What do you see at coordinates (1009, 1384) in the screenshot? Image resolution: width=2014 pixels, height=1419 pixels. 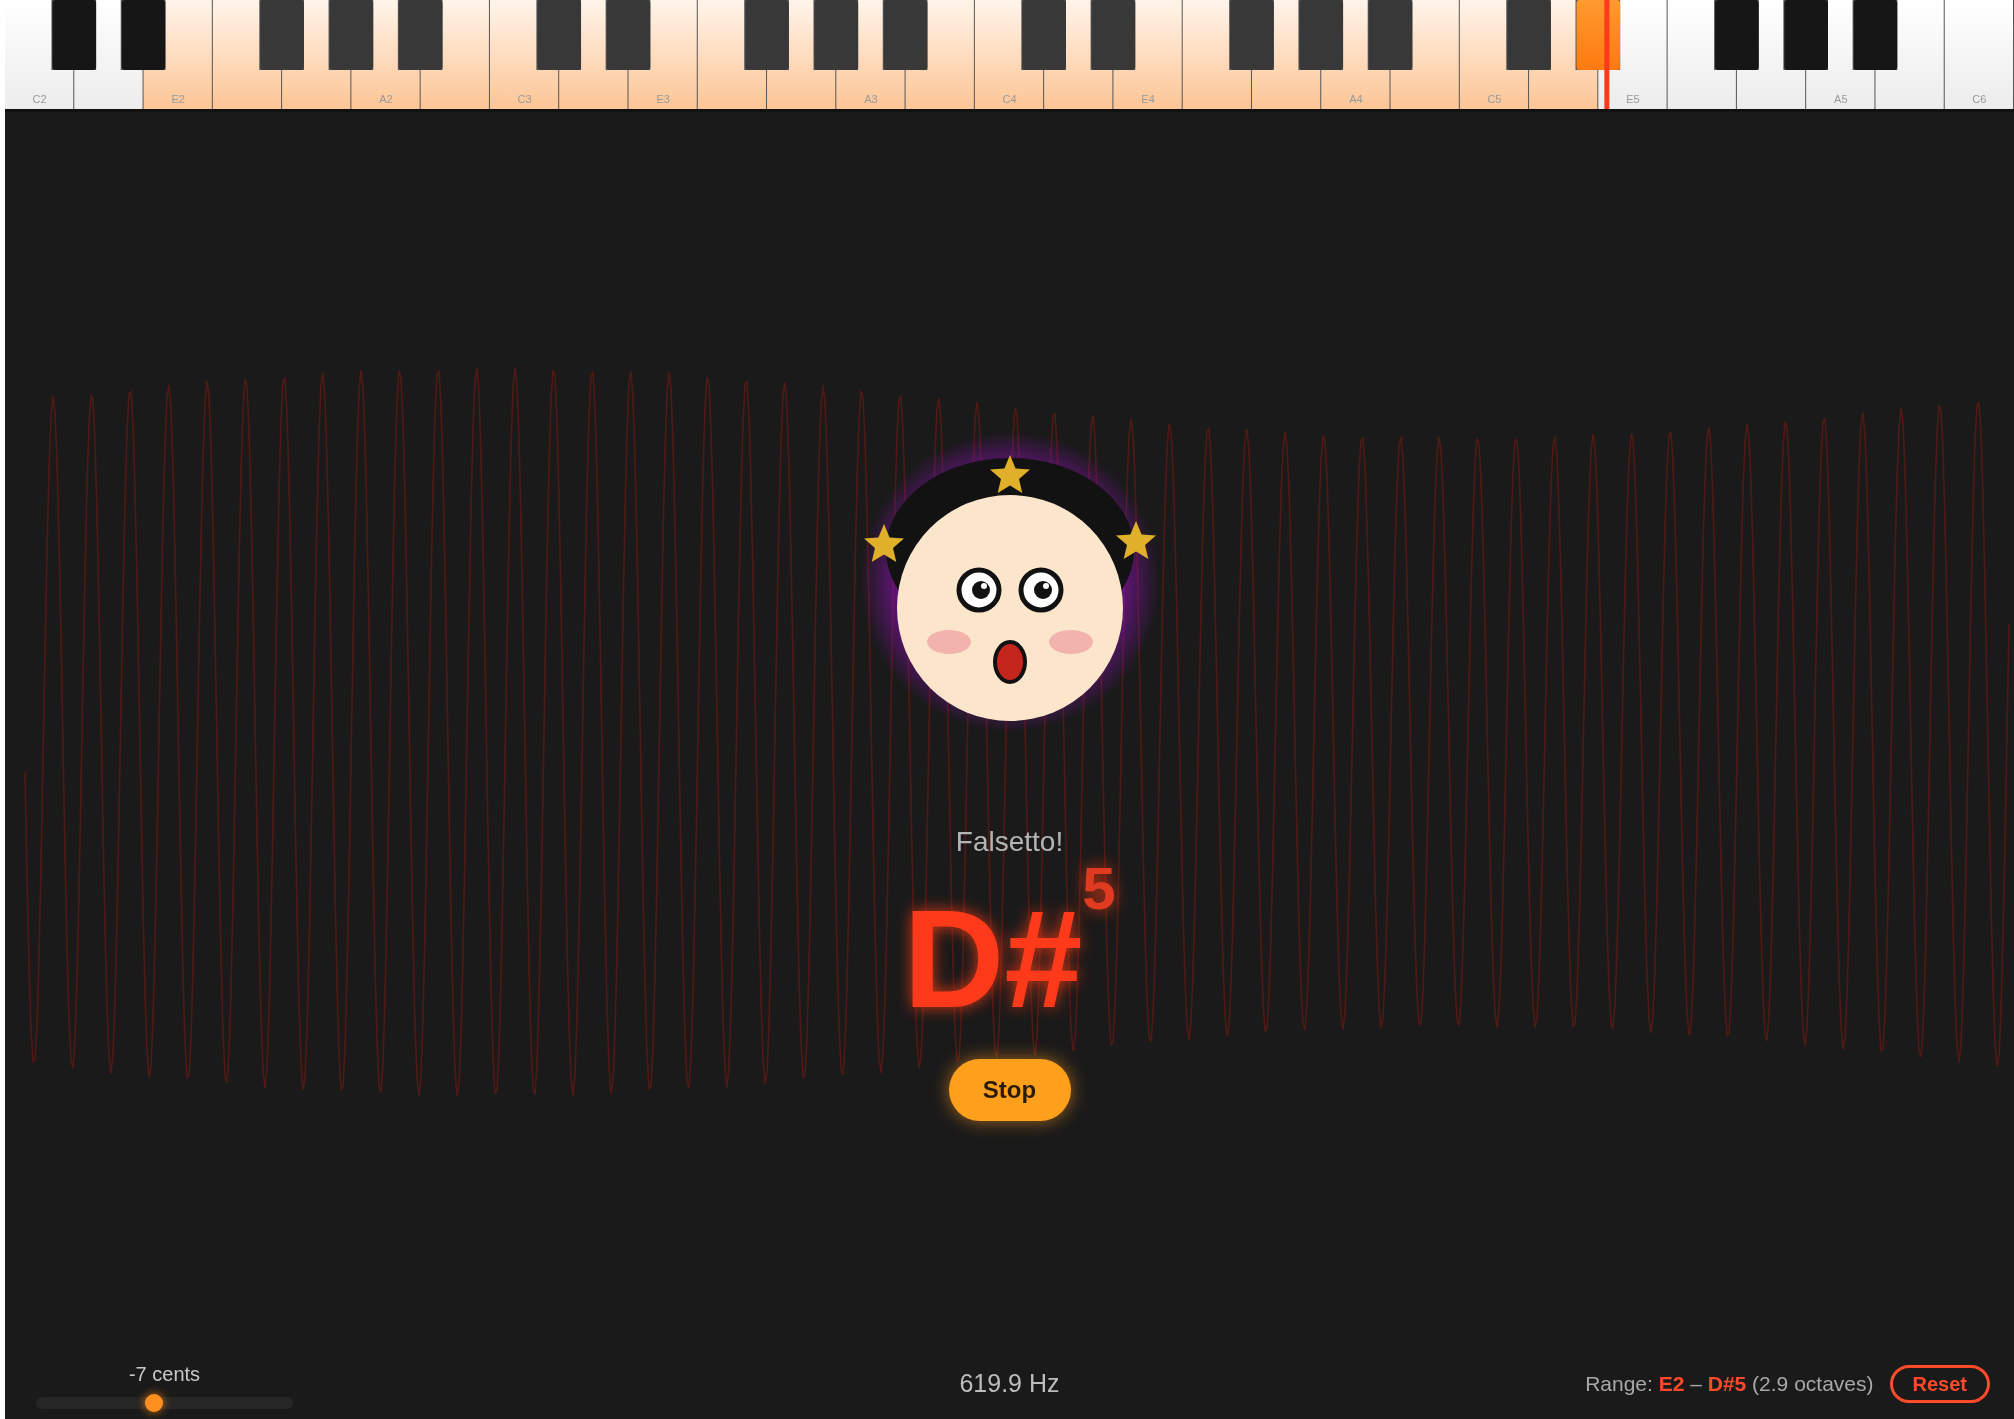 I see `frequency-reading: 619.9 Hz` at bounding box center [1009, 1384].